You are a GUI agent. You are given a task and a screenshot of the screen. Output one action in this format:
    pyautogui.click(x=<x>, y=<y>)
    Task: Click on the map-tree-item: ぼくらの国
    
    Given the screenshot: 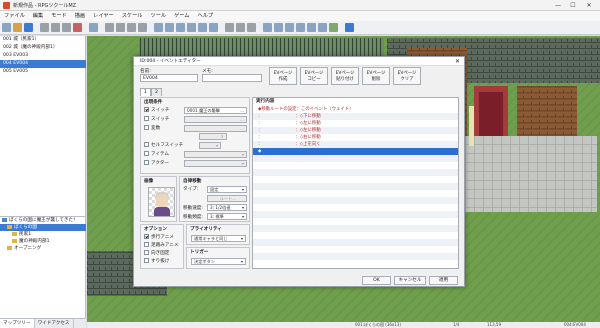 What is the action you would take?
    pyautogui.click(x=43, y=227)
    